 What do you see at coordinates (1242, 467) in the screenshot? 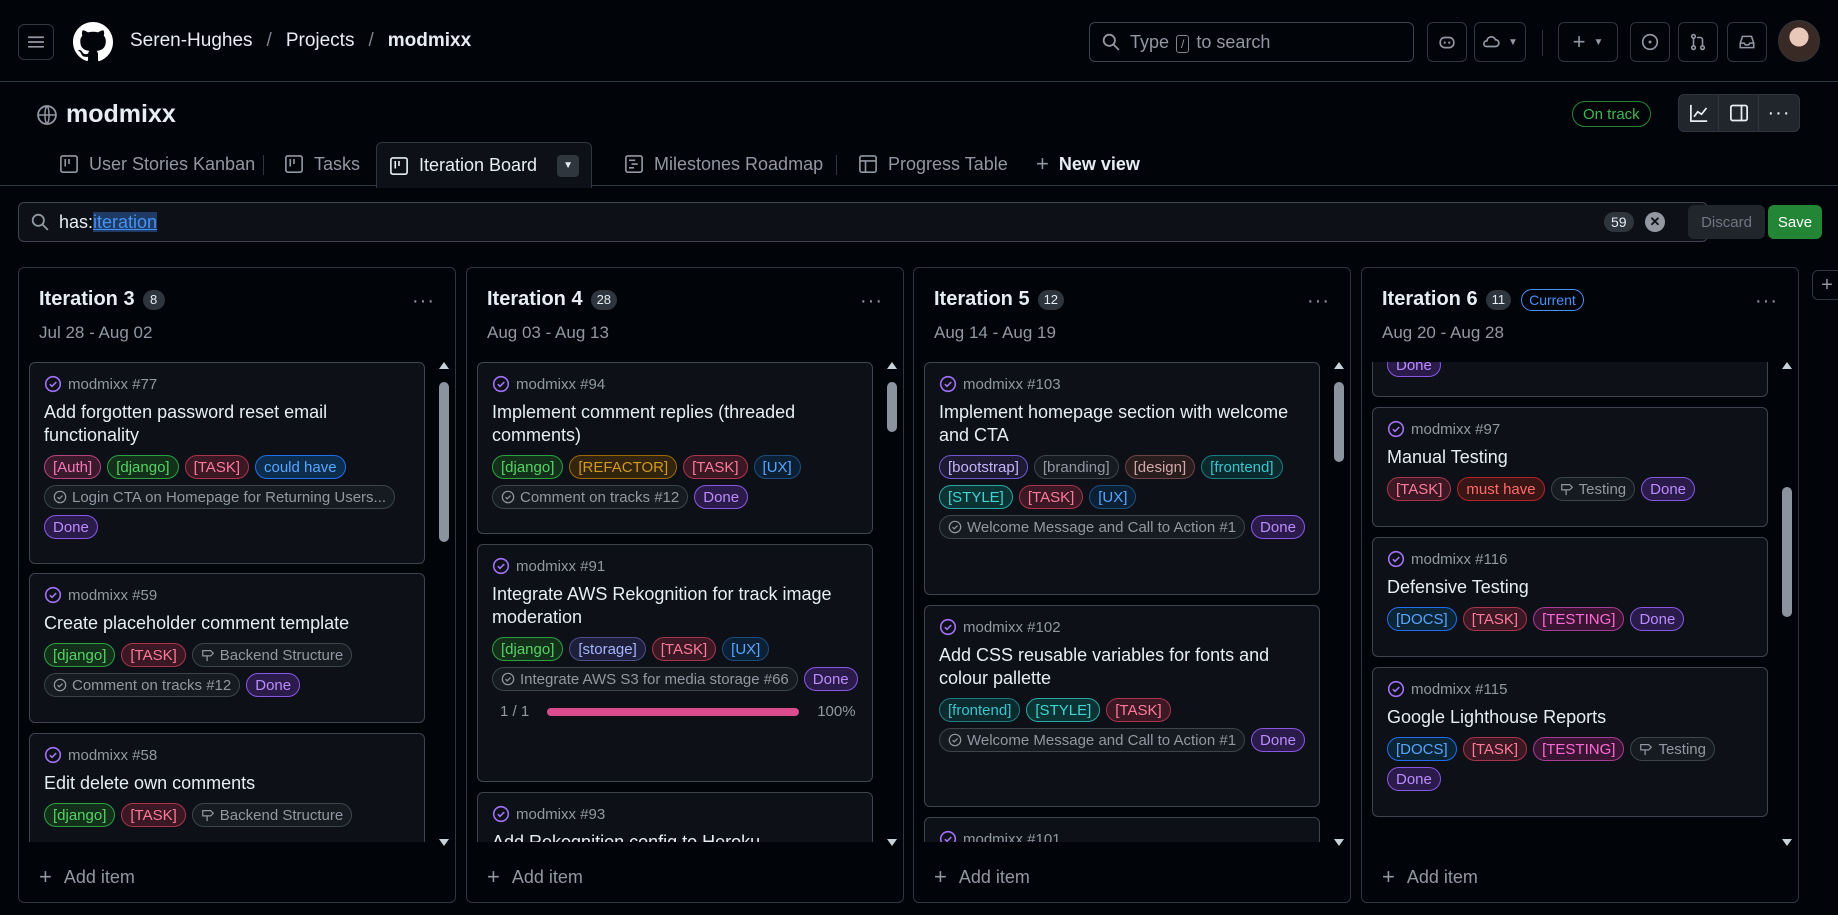
I see `label-badge: [frontend]` at bounding box center [1242, 467].